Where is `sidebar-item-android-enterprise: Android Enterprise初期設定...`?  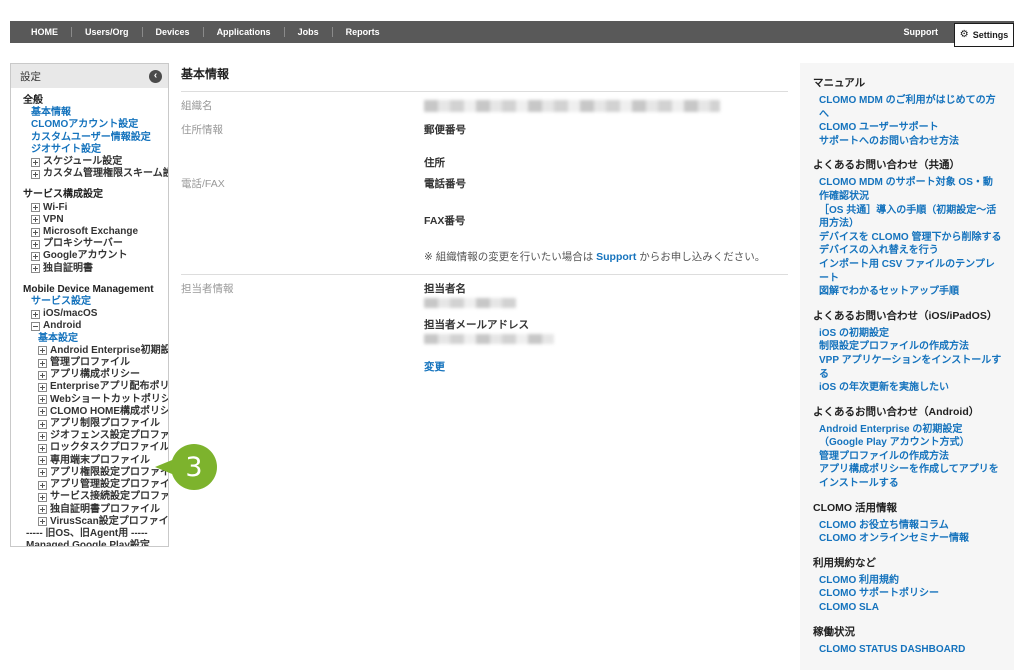 sidebar-item-android-enterprise: Android Enterprise初期設定... is located at coordinates (89, 351).